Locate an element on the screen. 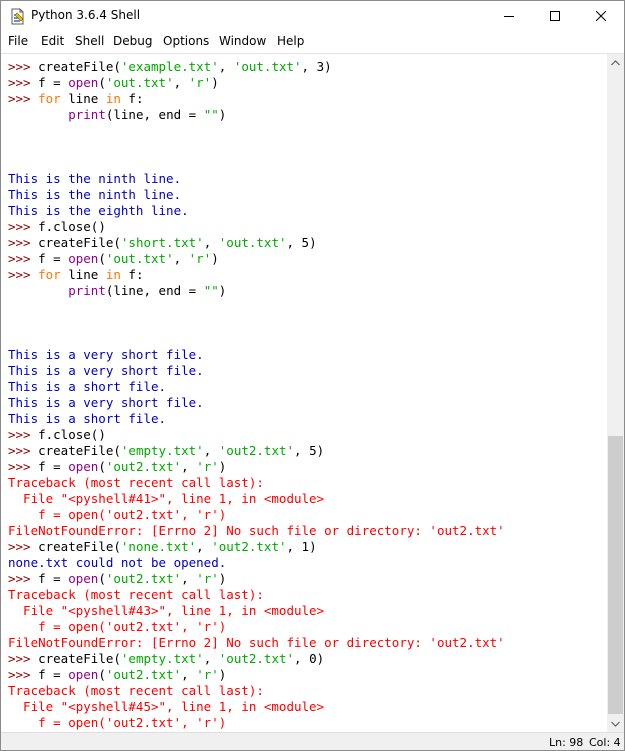  output-text: This is a very short file. is located at coordinates (106, 370).